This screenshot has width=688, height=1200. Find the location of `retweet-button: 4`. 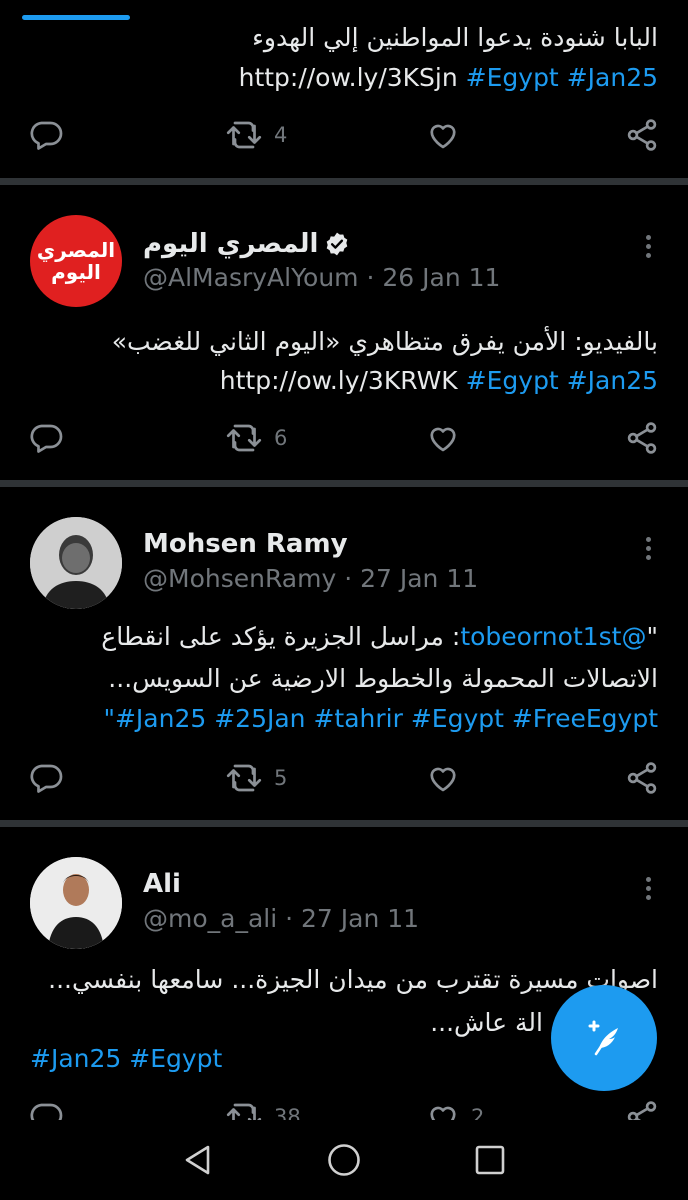

retweet-button: 4 is located at coordinates (255, 135).